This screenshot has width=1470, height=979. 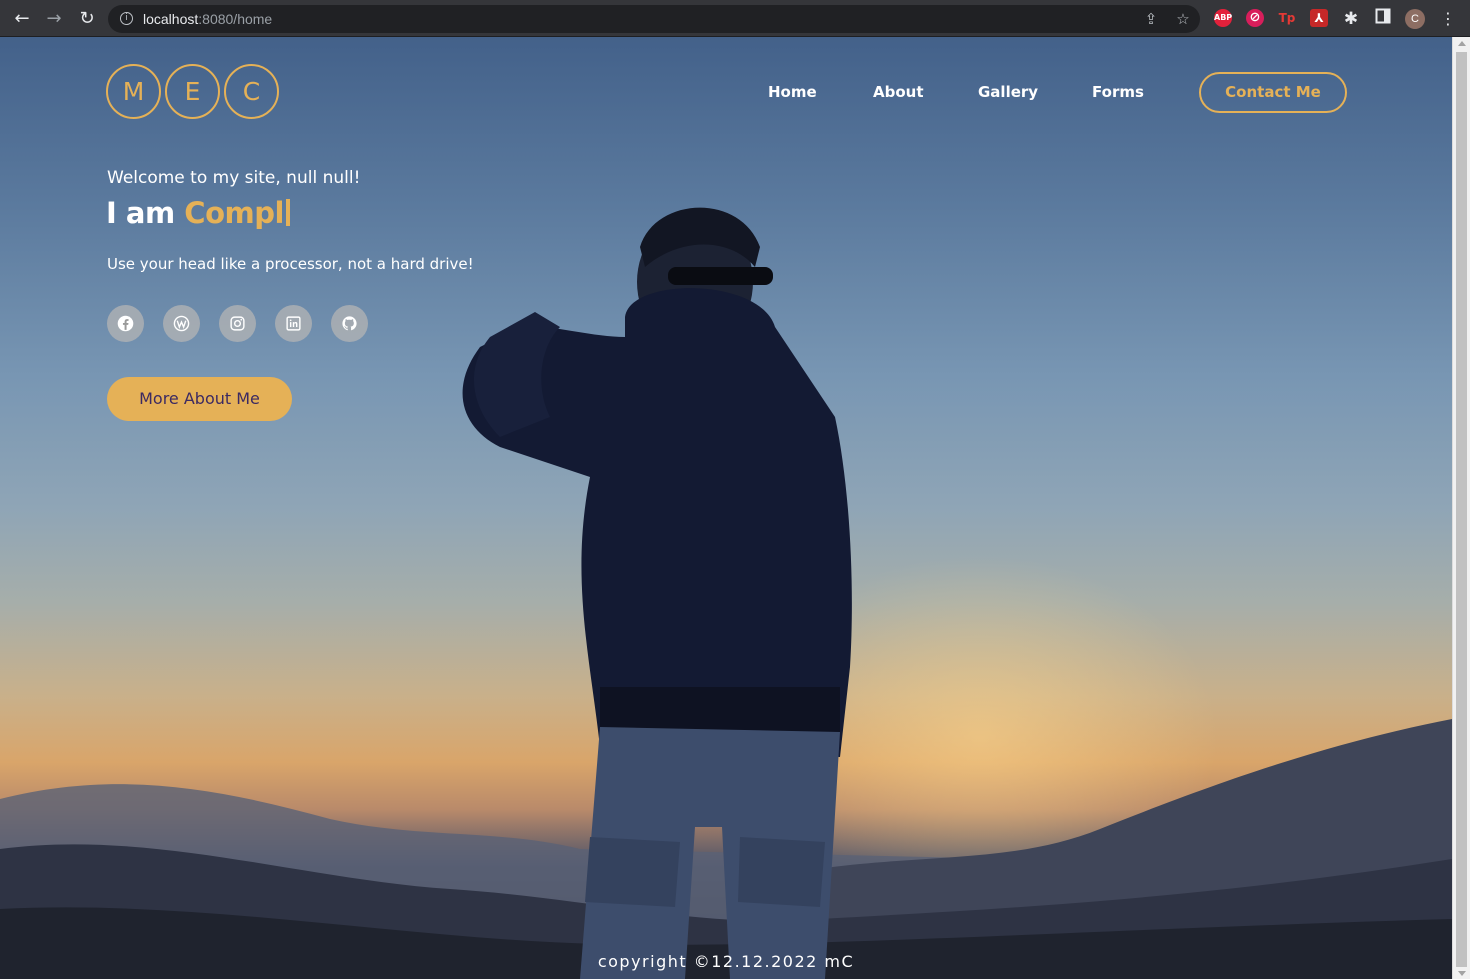 What do you see at coordinates (235, 19) in the screenshot?
I see `url-path: :8080/home` at bounding box center [235, 19].